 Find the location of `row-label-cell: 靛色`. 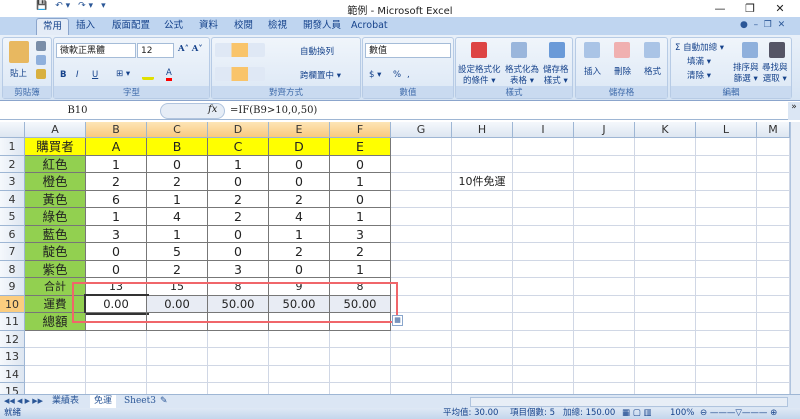

row-label-cell: 靛色 is located at coordinates (55, 252).